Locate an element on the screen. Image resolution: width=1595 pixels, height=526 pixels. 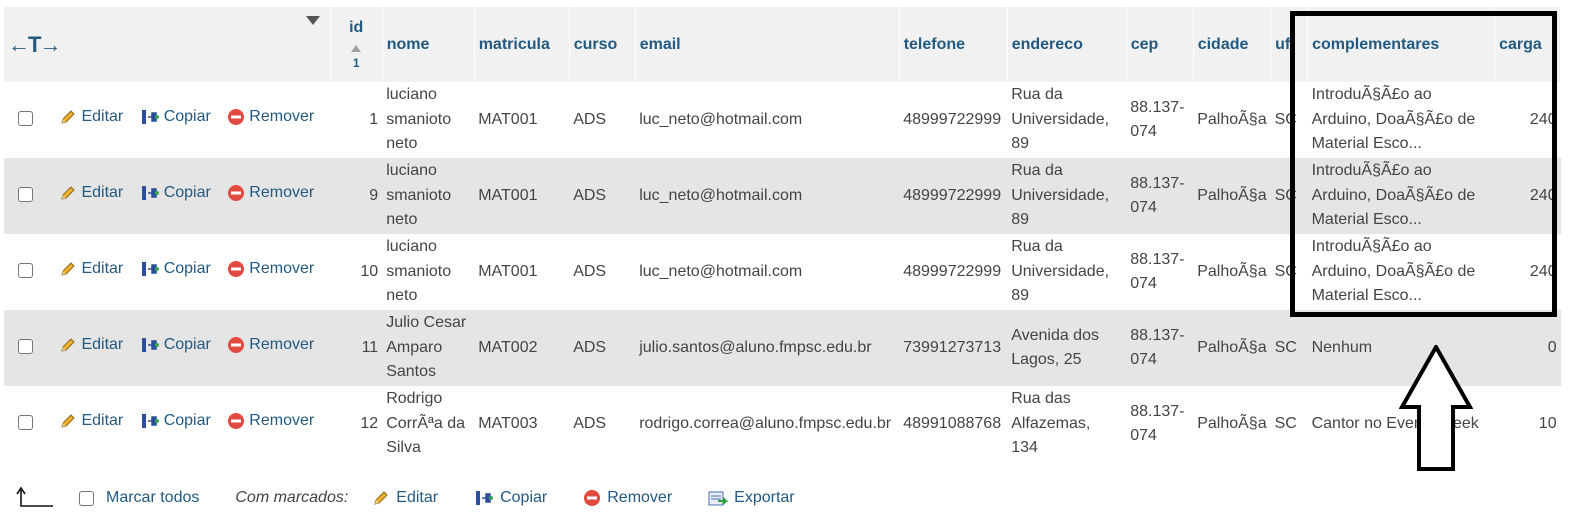
bulk-edit-button: Editar is located at coordinates (405, 498).